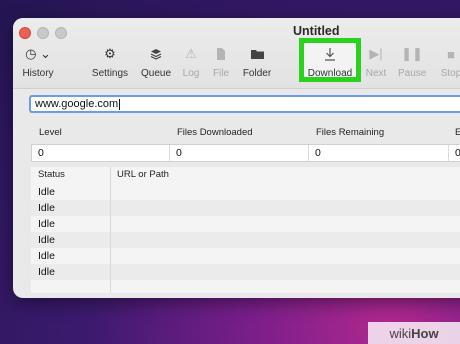 The image size is (460, 344). What do you see at coordinates (25, 33) in the screenshot?
I see `close-button` at bounding box center [25, 33].